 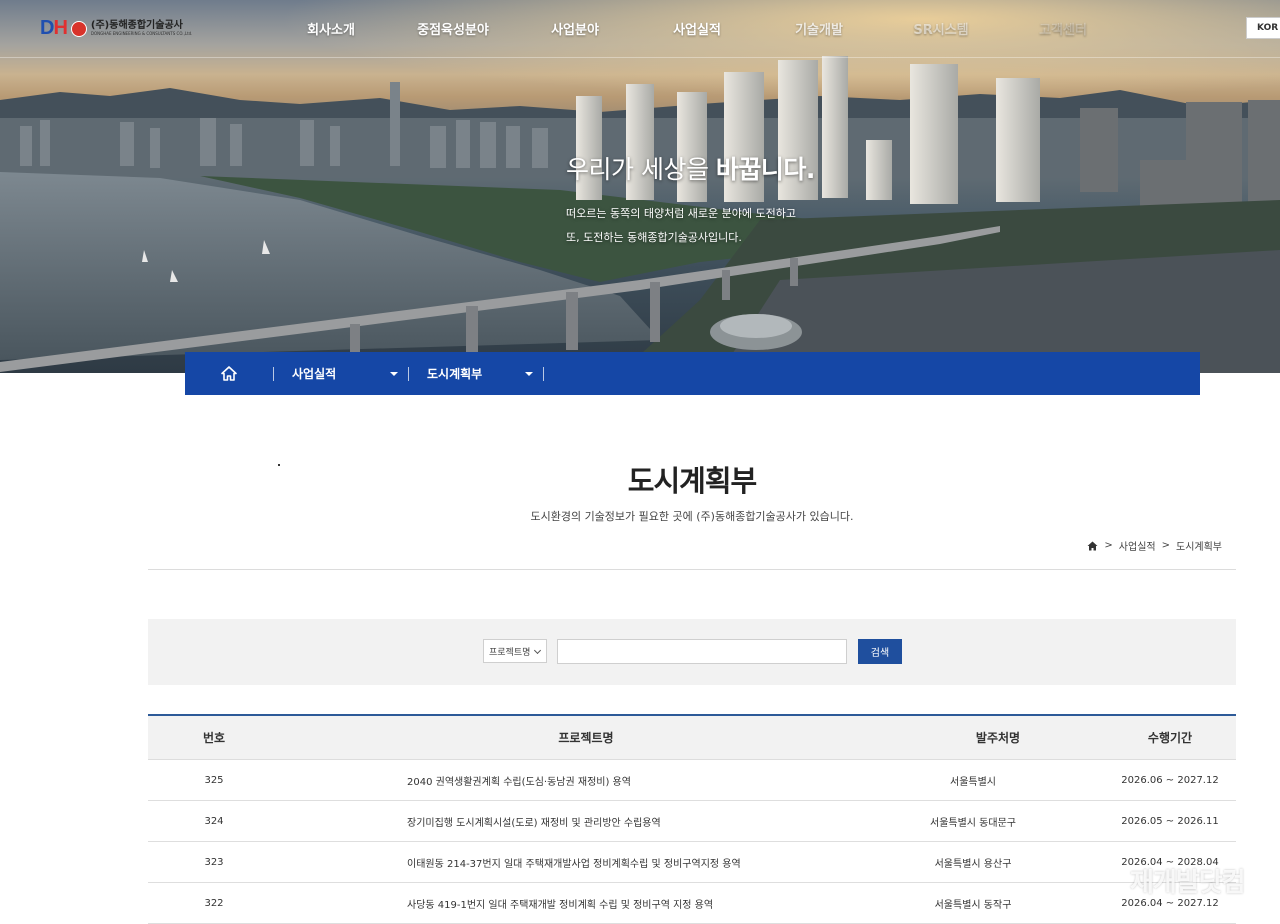 I want to click on location-divider, so click(x=543, y=373).